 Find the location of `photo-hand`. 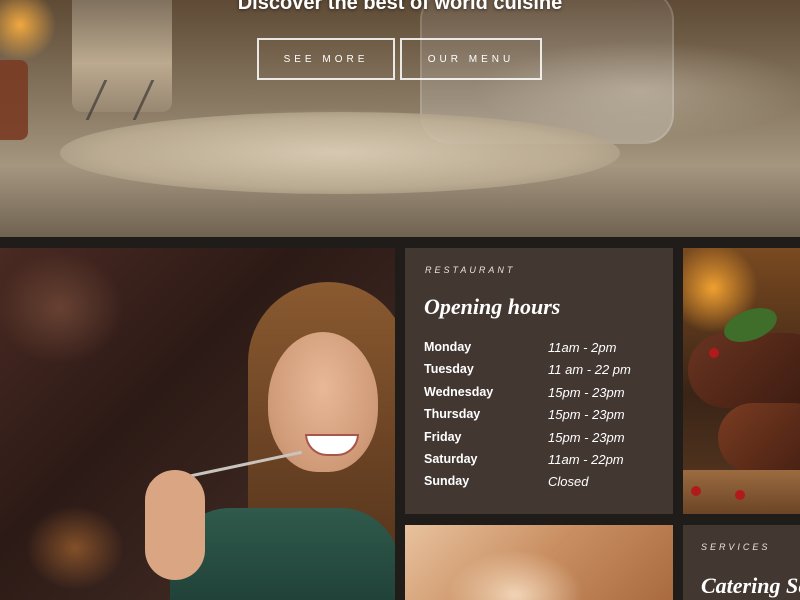

photo-hand is located at coordinates (175, 525).